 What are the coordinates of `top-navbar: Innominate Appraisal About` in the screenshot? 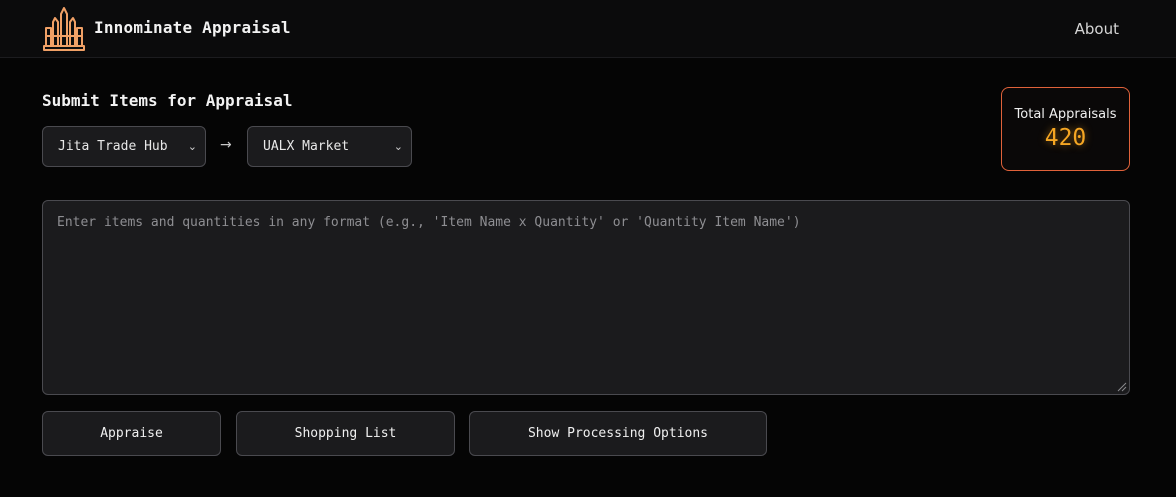 It's located at (588, 29).